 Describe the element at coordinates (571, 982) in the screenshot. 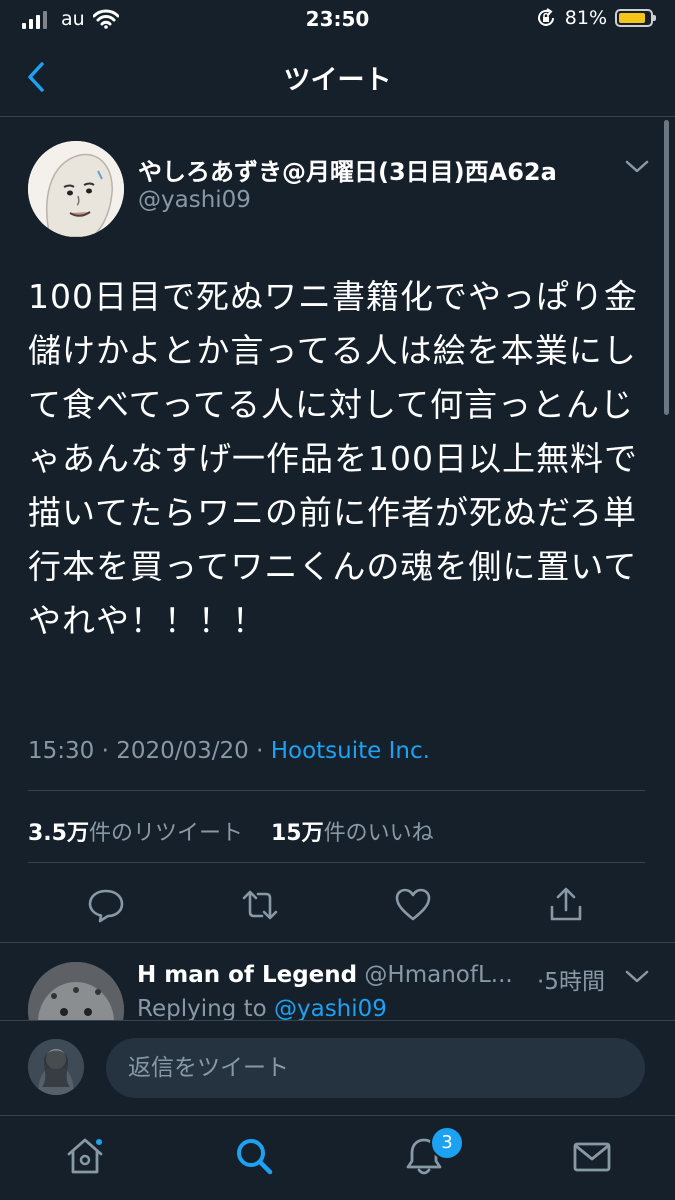

I see `reply-time: ·5時間` at that location.